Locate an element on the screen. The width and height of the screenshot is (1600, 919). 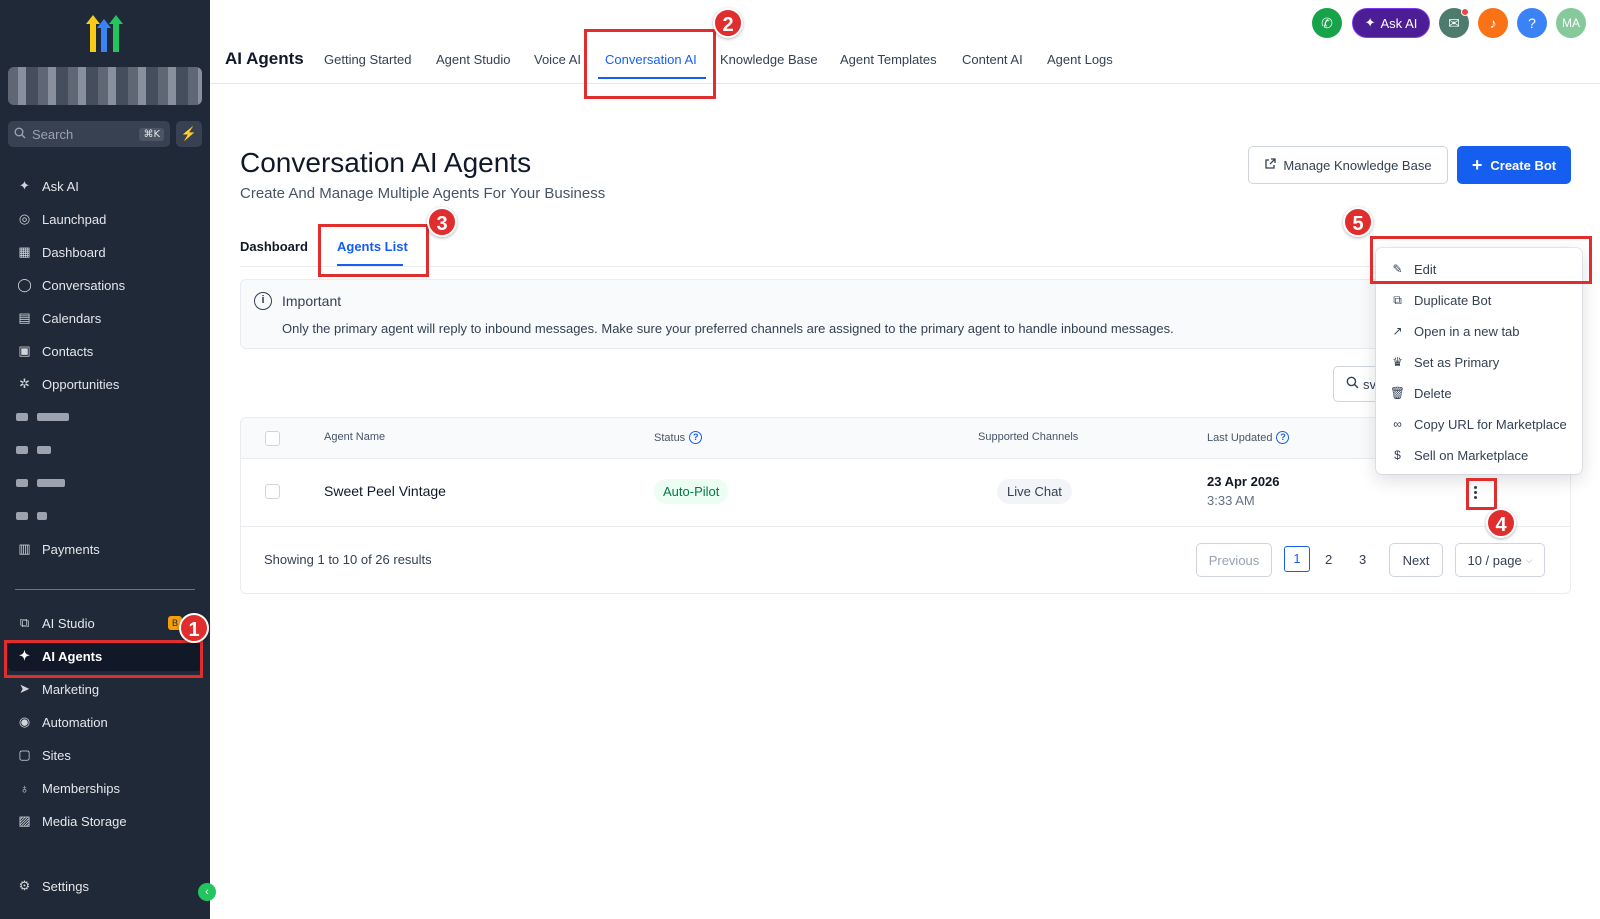
menu-item-set-primary: ♛ Set as Primary is located at coordinates (1479, 362).